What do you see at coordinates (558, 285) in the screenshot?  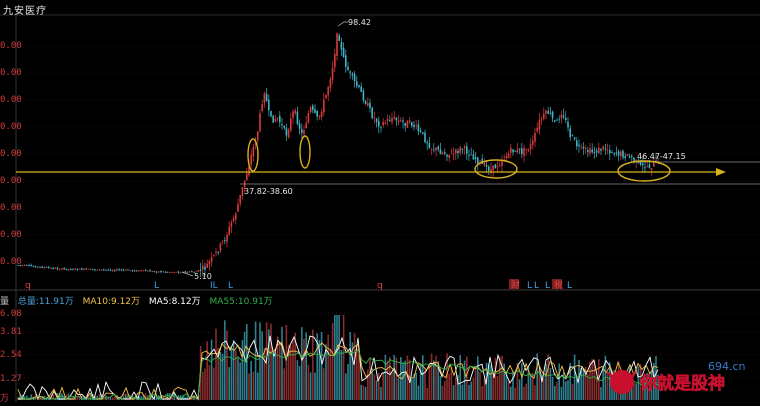 I see `event-marker: 税` at bounding box center [558, 285].